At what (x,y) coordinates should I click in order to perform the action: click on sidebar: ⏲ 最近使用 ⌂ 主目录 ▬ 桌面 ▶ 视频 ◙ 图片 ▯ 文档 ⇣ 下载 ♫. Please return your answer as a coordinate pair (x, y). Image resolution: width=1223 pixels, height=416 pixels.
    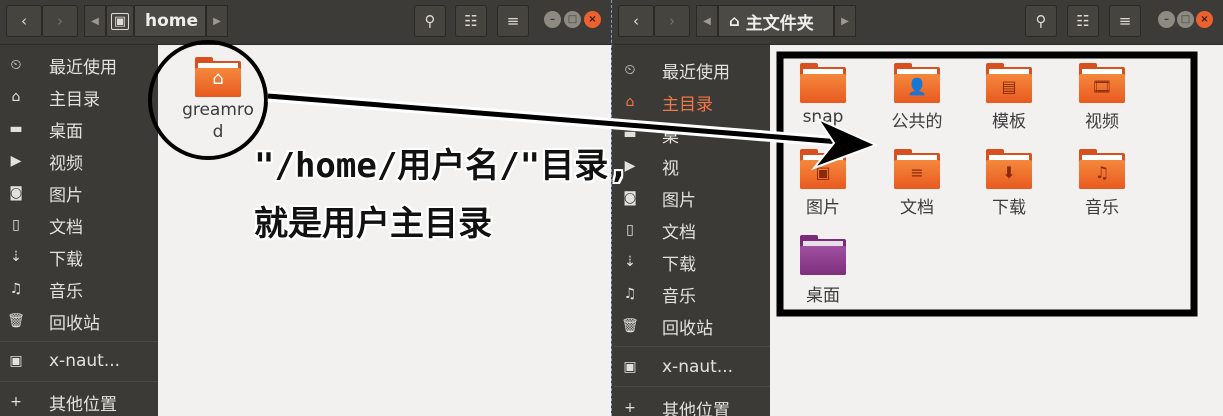
    Looking at the image, I should click on (79, 230).